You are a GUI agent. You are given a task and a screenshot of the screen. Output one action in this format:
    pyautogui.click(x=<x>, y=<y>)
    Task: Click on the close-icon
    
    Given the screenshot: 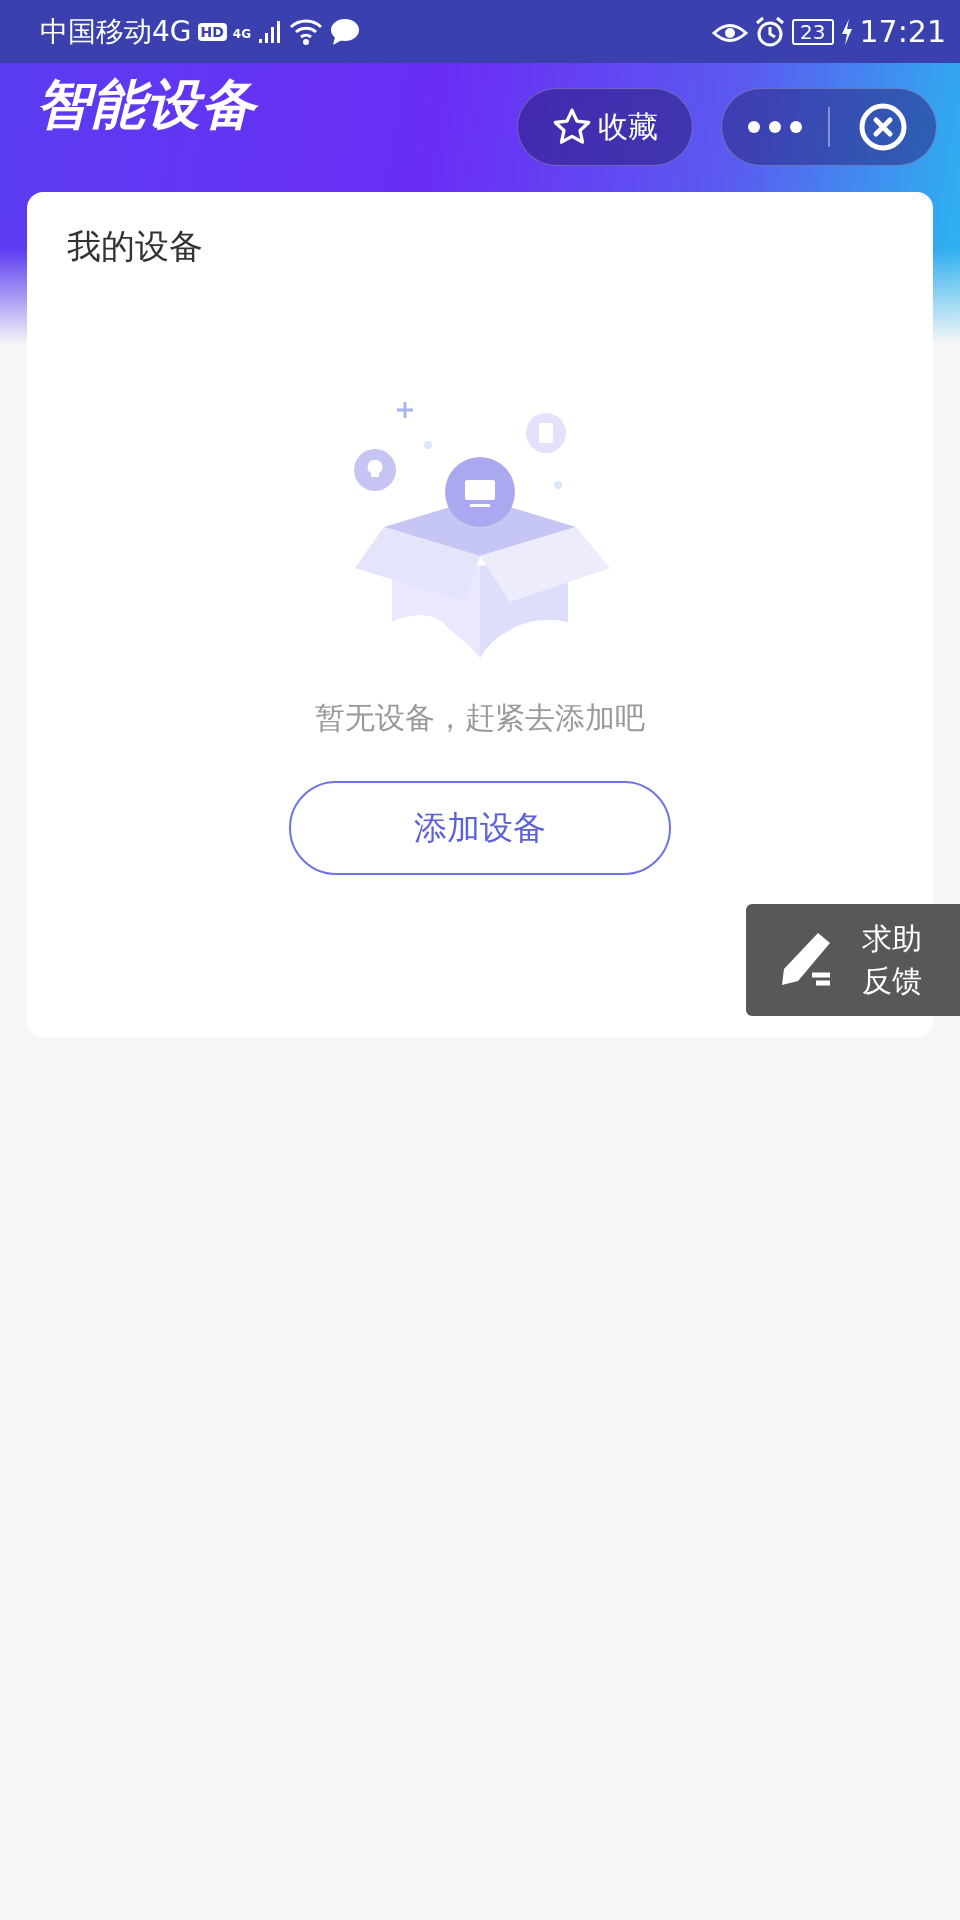 What is the action you would take?
    pyautogui.click(x=883, y=127)
    